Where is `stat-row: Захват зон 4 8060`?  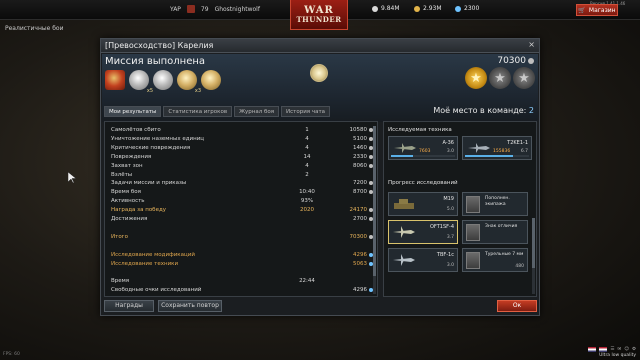
stat-row: Захват зон 4 8060 is located at coordinates (242, 166).